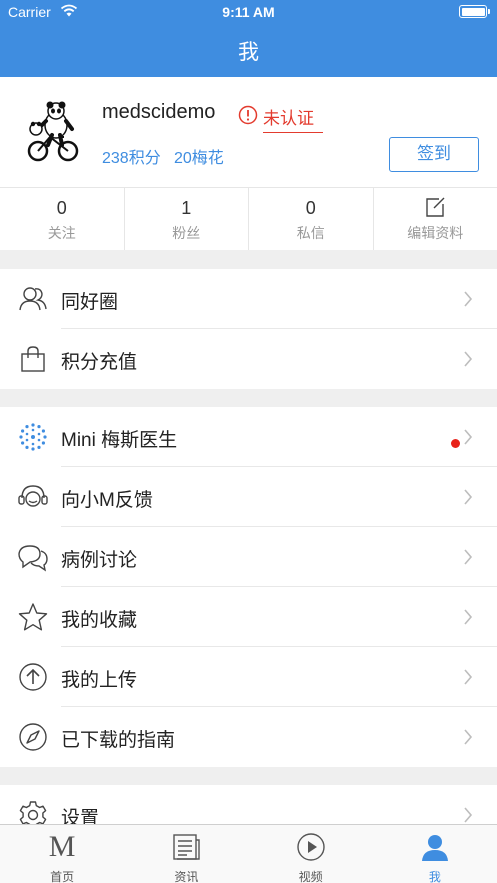 This screenshot has height=883, width=497. Describe the element at coordinates (248, 115) in the screenshot. I see `warning-icon` at that location.